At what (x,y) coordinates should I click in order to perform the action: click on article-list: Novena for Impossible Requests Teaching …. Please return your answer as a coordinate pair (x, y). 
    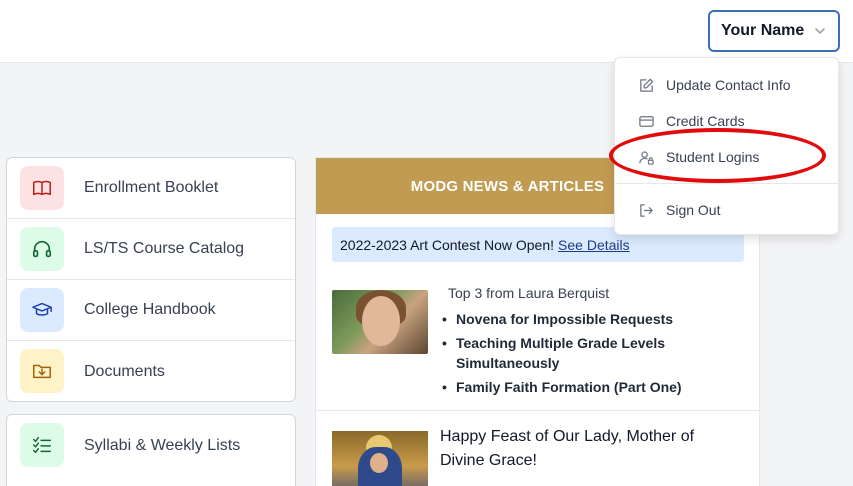
    Looking at the image, I should click on (592, 355).